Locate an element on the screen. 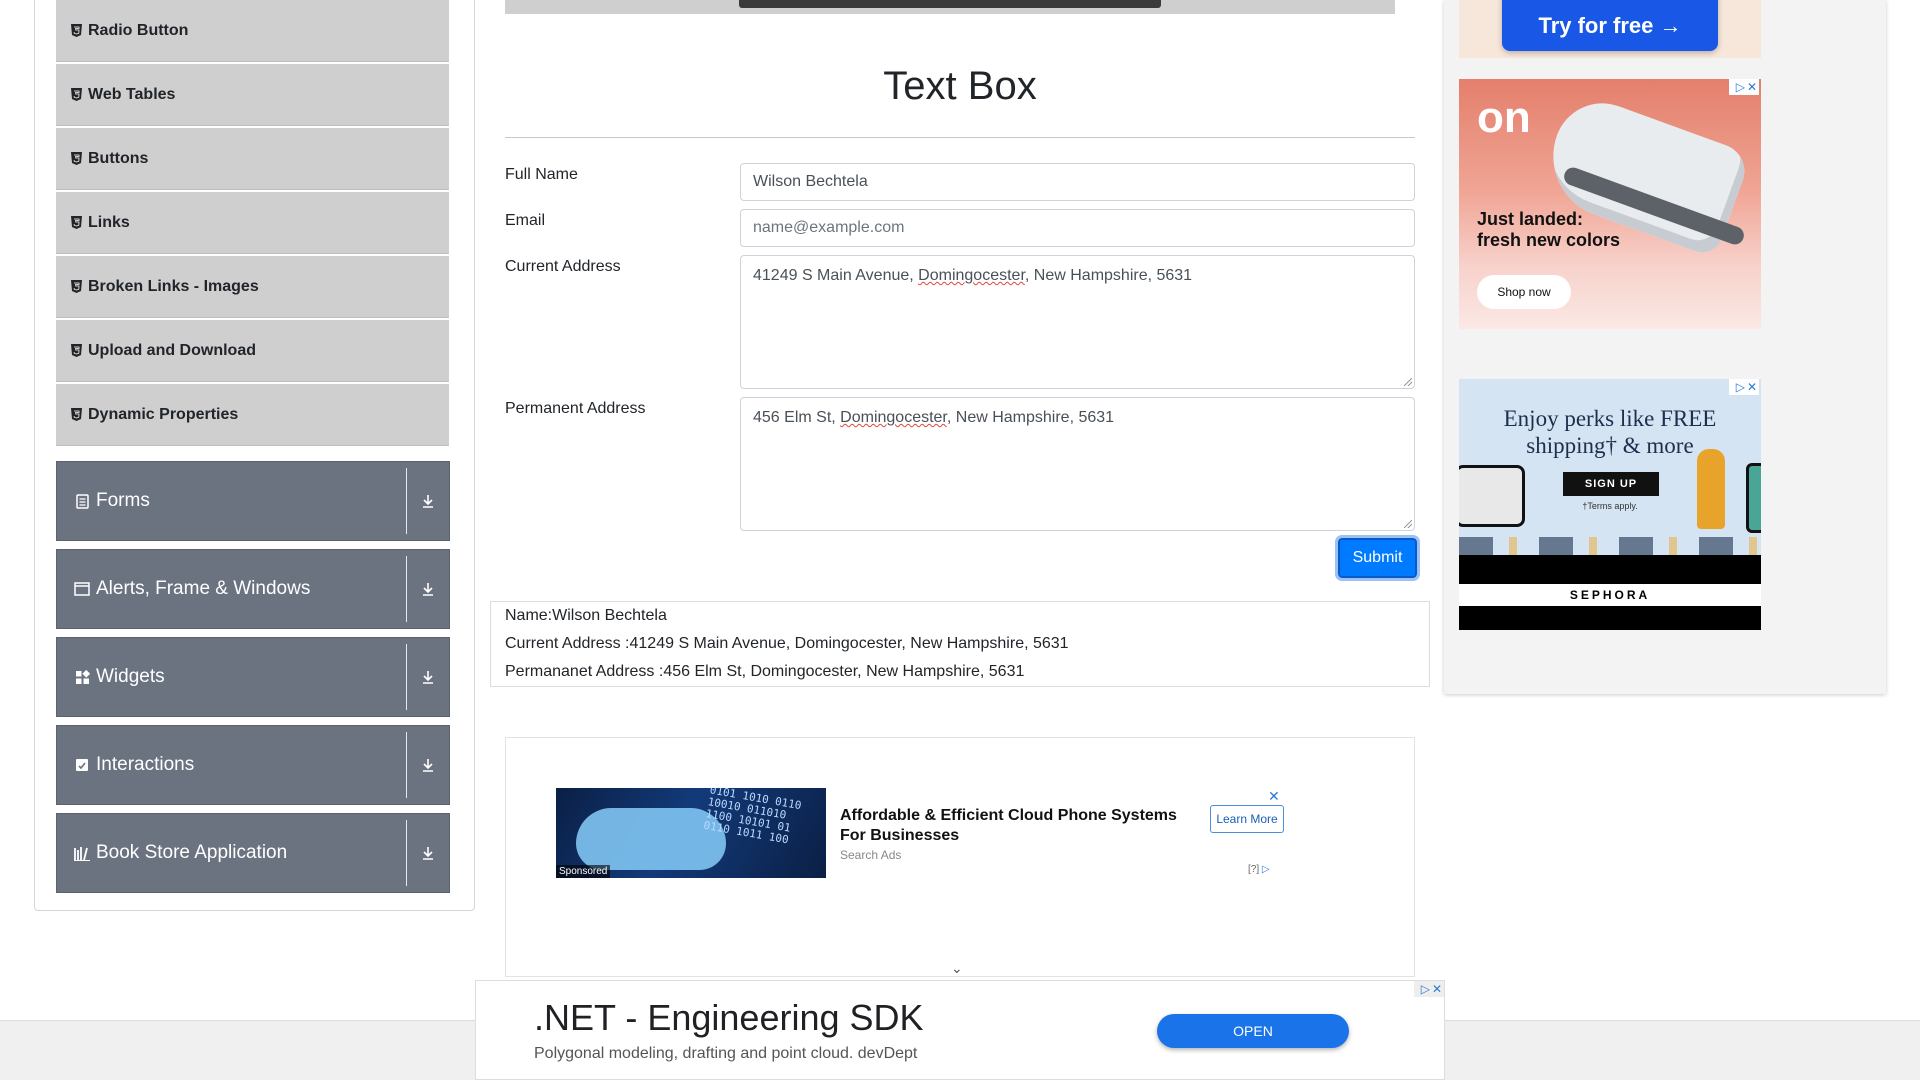  sign-up-button: SIGN UP is located at coordinates (1611, 484).